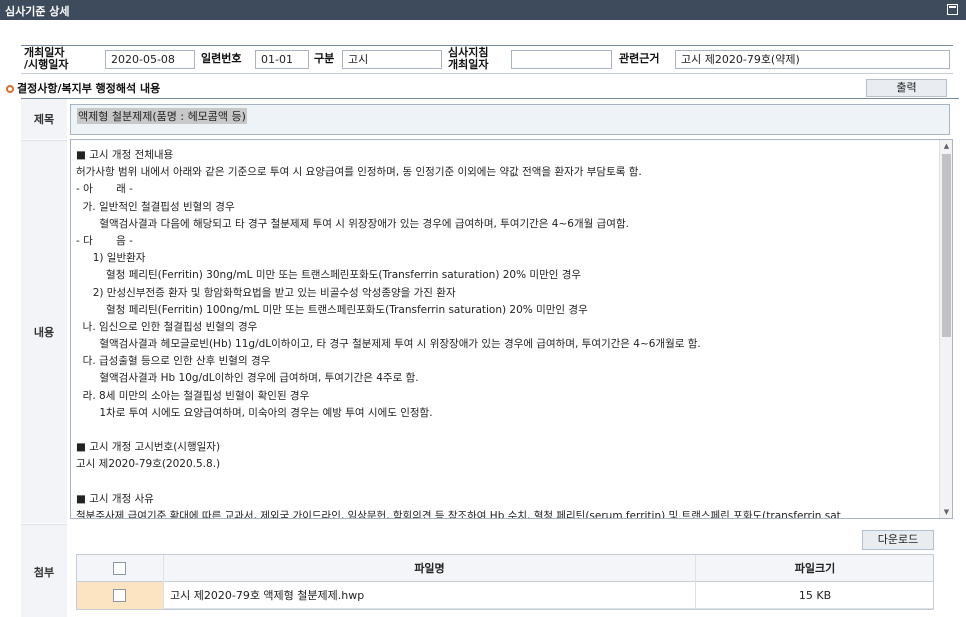 Image resolution: width=966 pixels, height=617 pixels. I want to click on header-filesize: 파일크기, so click(815, 568).